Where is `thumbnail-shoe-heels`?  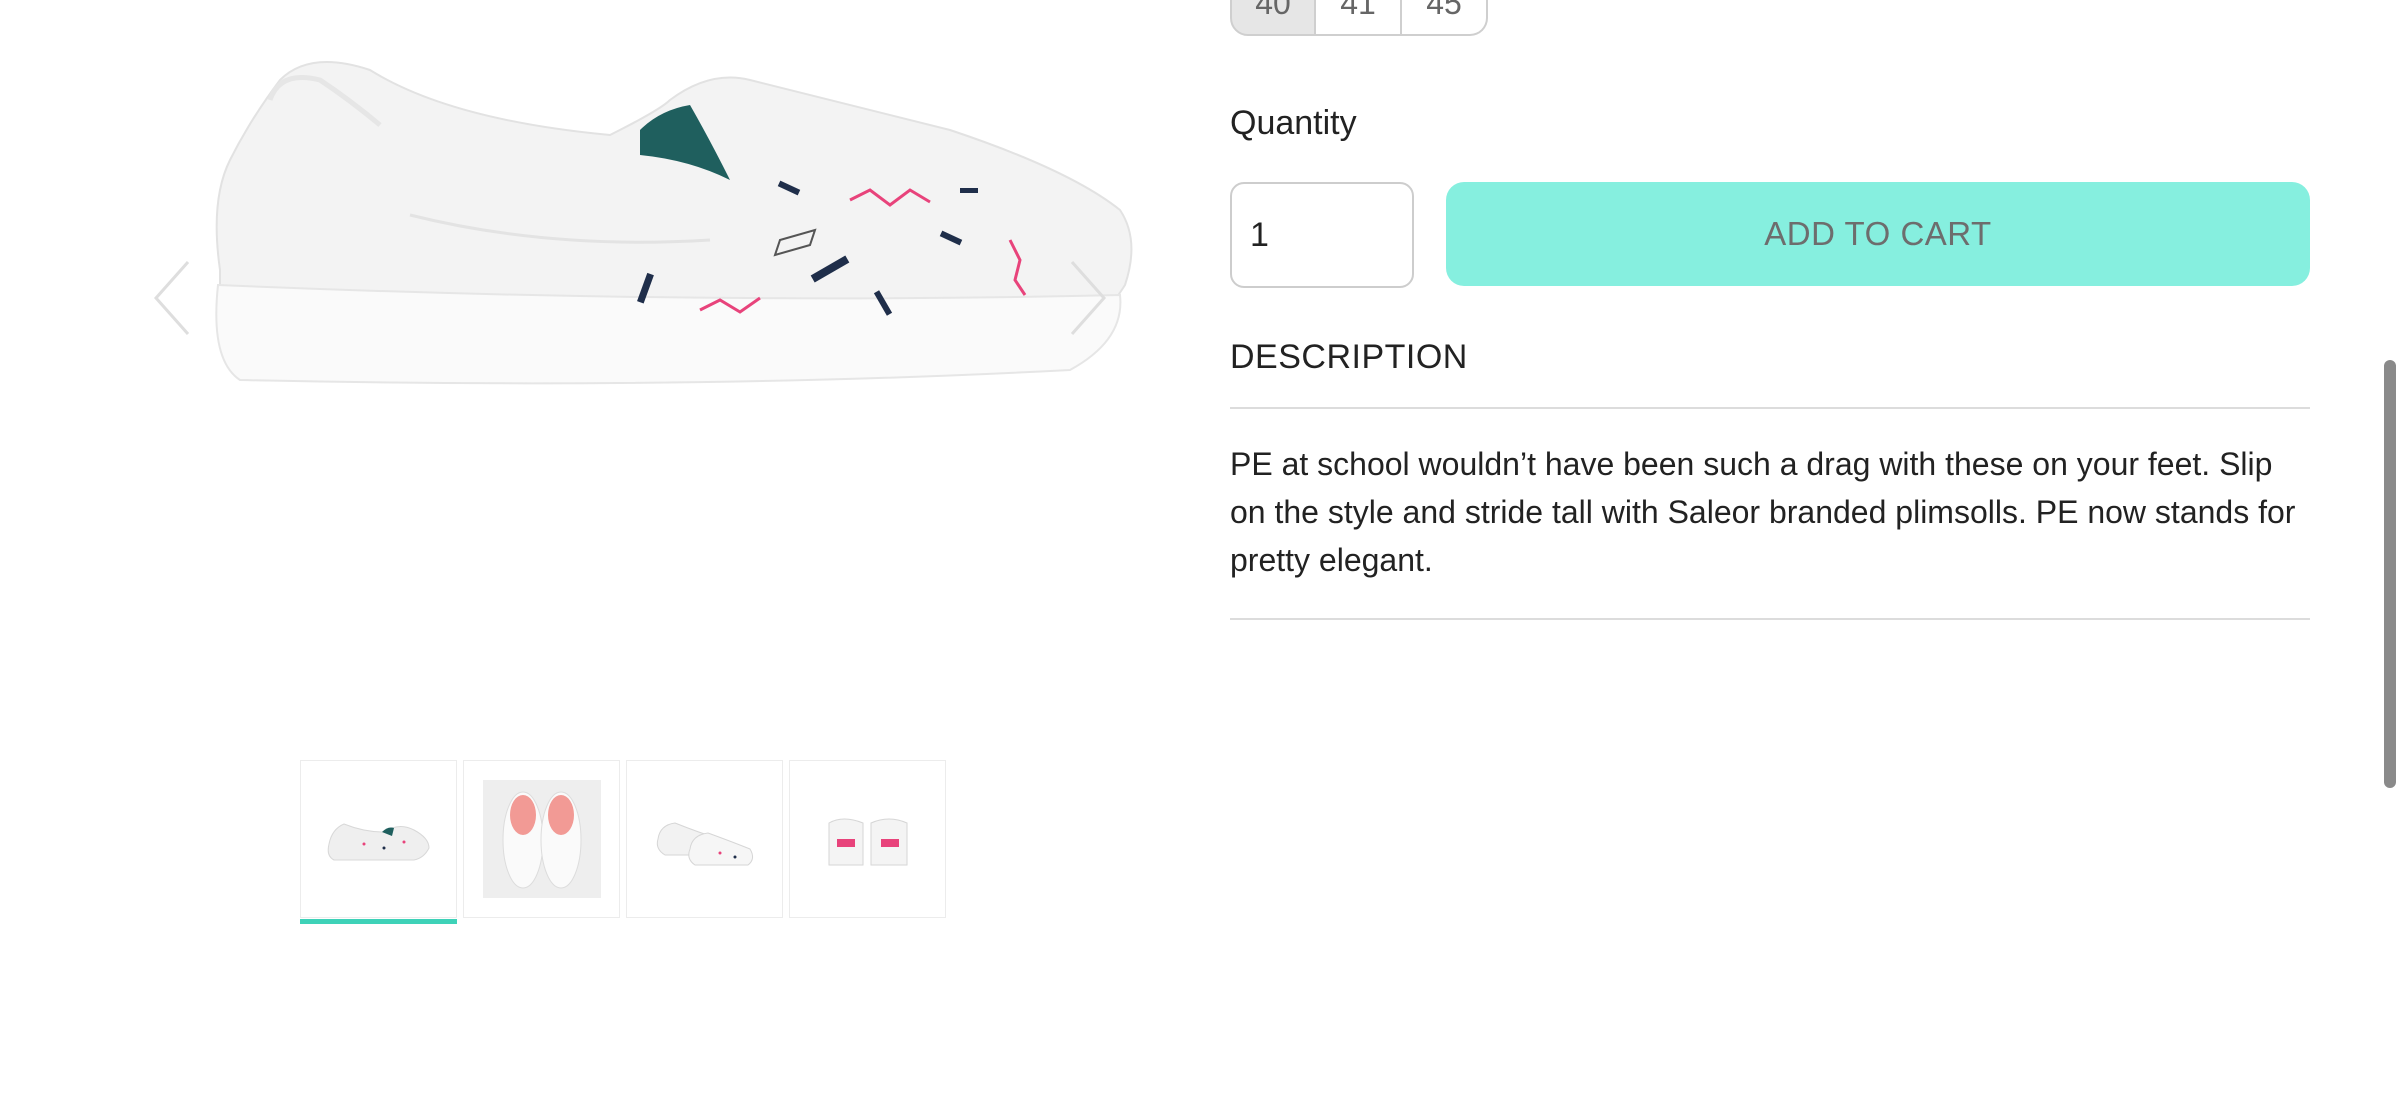 thumbnail-shoe-heels is located at coordinates (867, 839).